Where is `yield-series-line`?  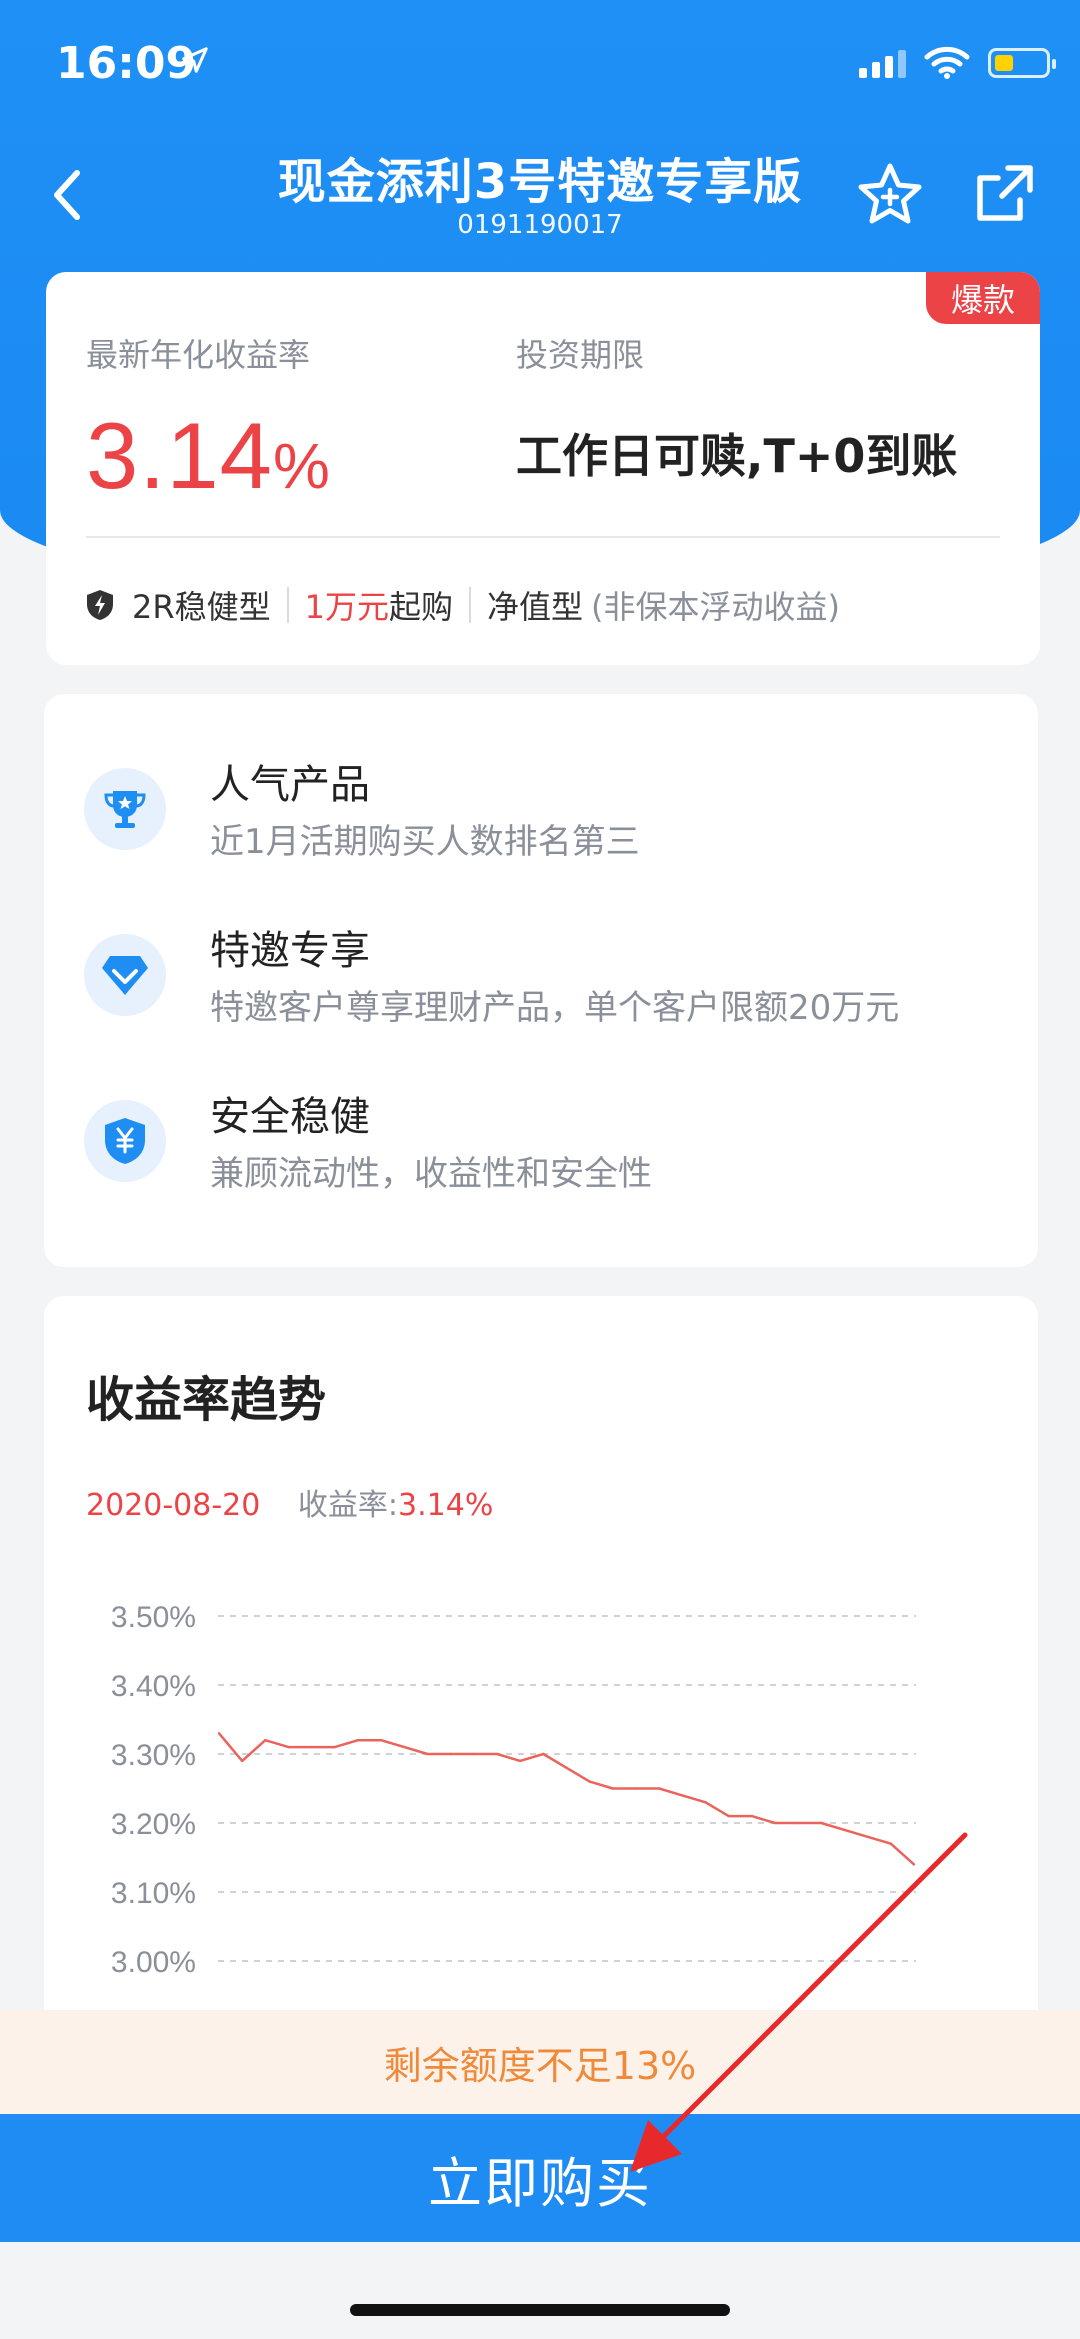
yield-series-line is located at coordinates (566, 1799).